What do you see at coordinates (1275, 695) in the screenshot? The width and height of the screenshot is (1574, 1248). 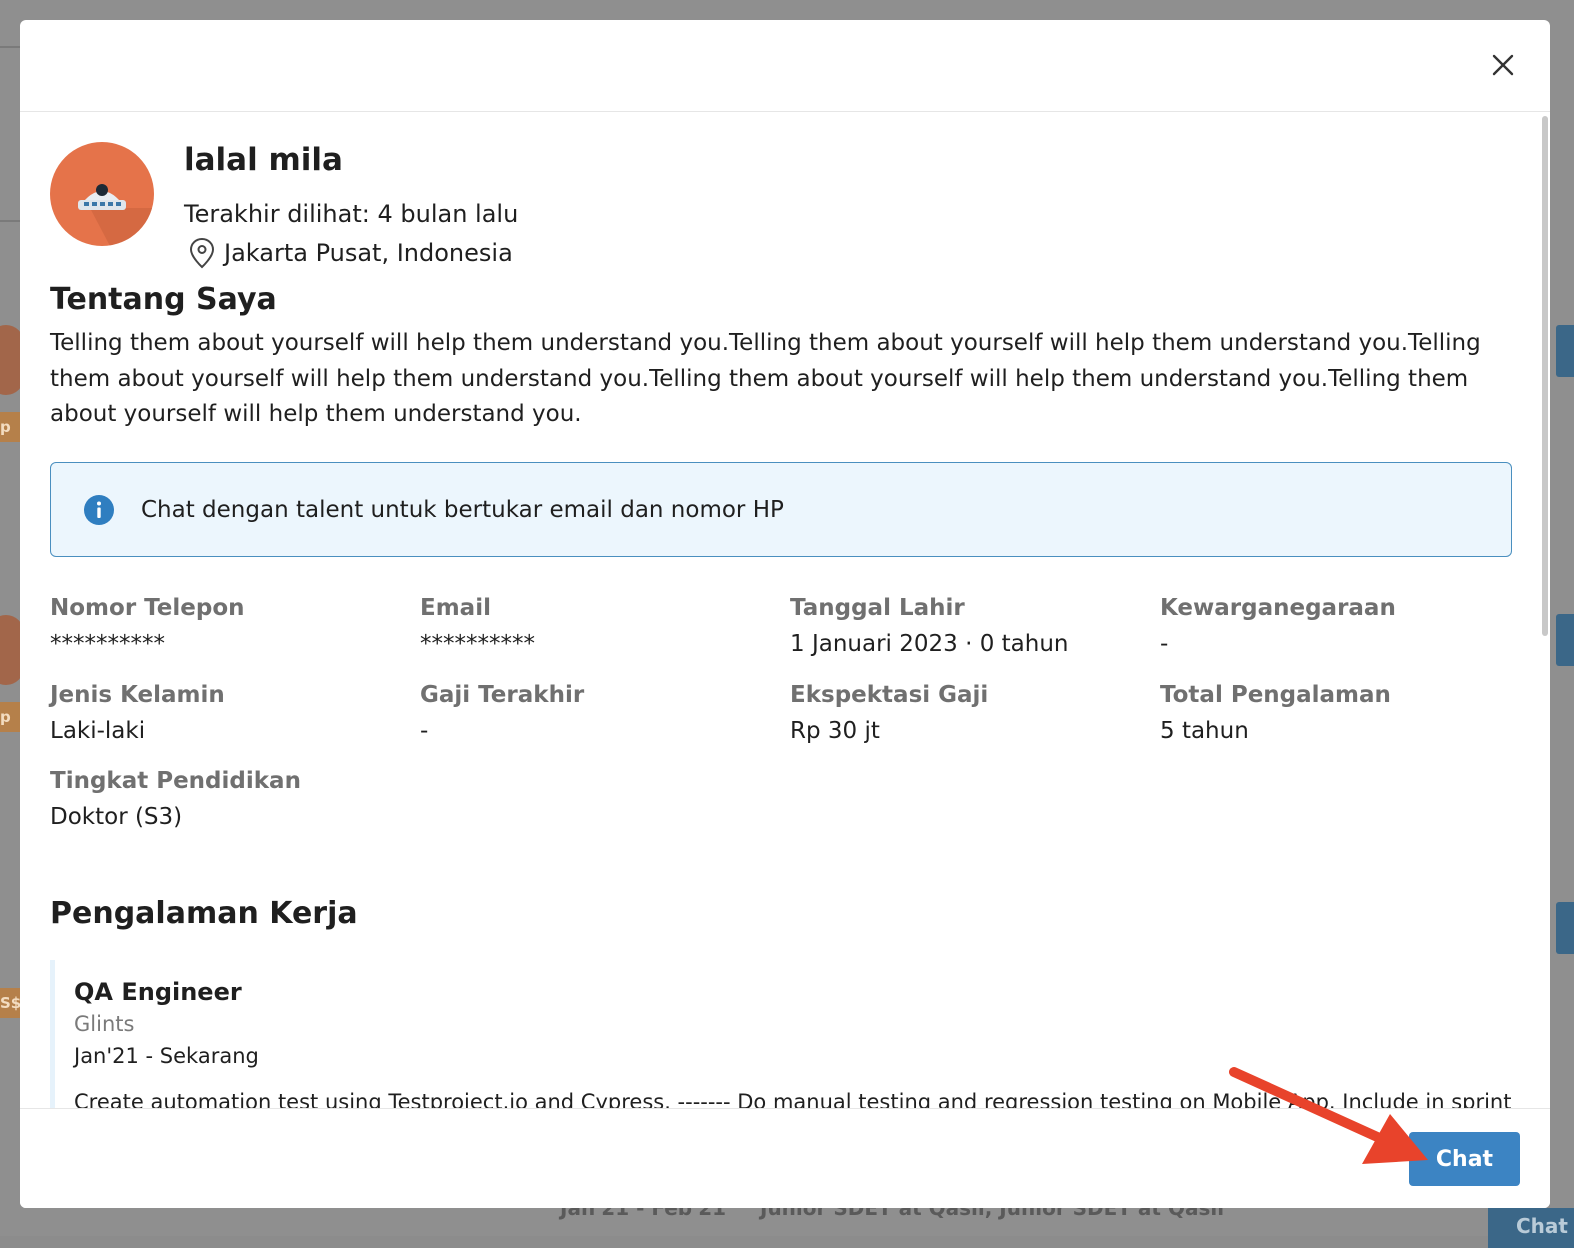 I see `field-label: Total Pengalaman` at bounding box center [1275, 695].